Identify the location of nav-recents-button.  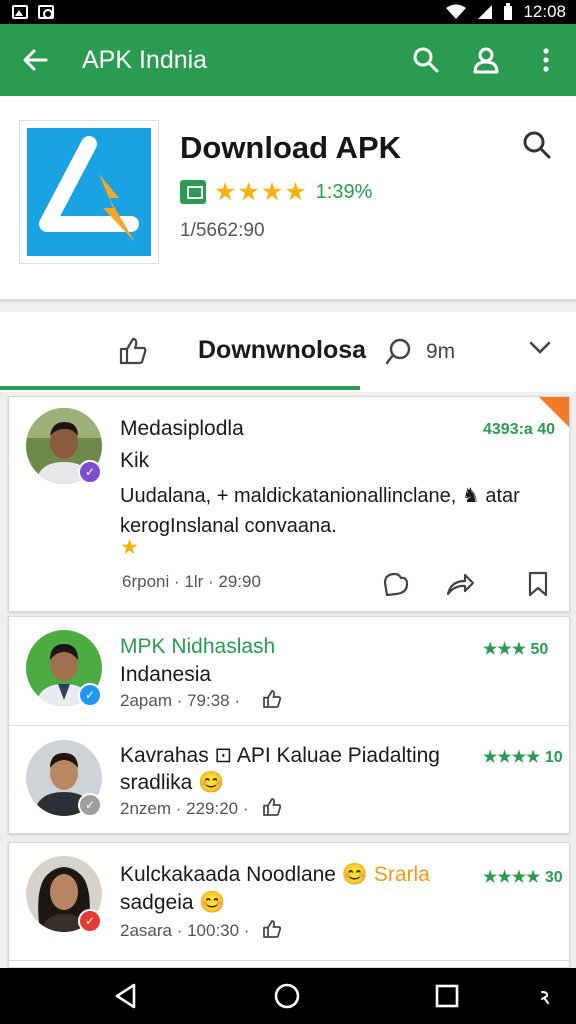
(447, 996).